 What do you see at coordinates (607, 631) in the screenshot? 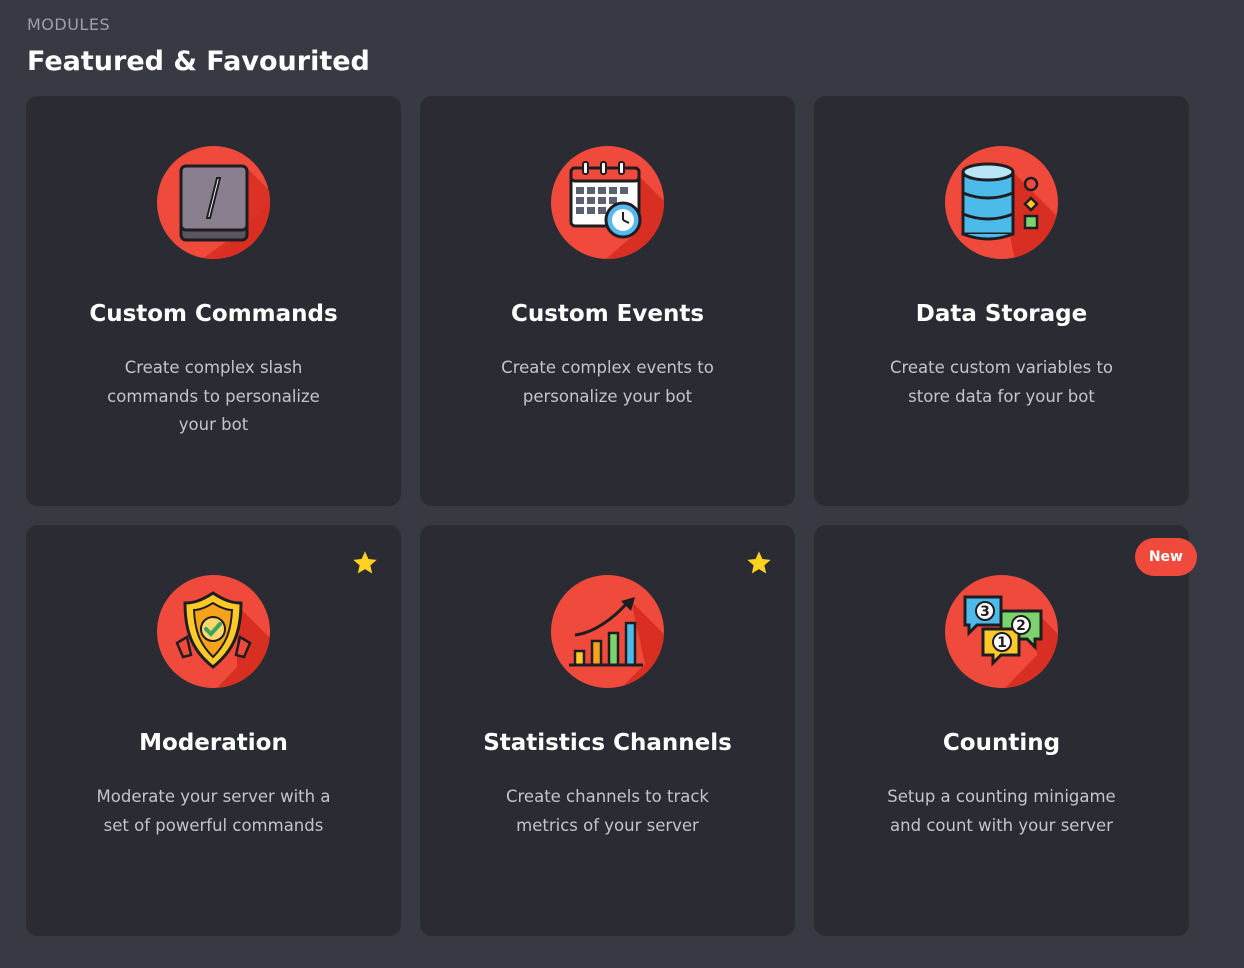
I see `bar-chart-icon` at bounding box center [607, 631].